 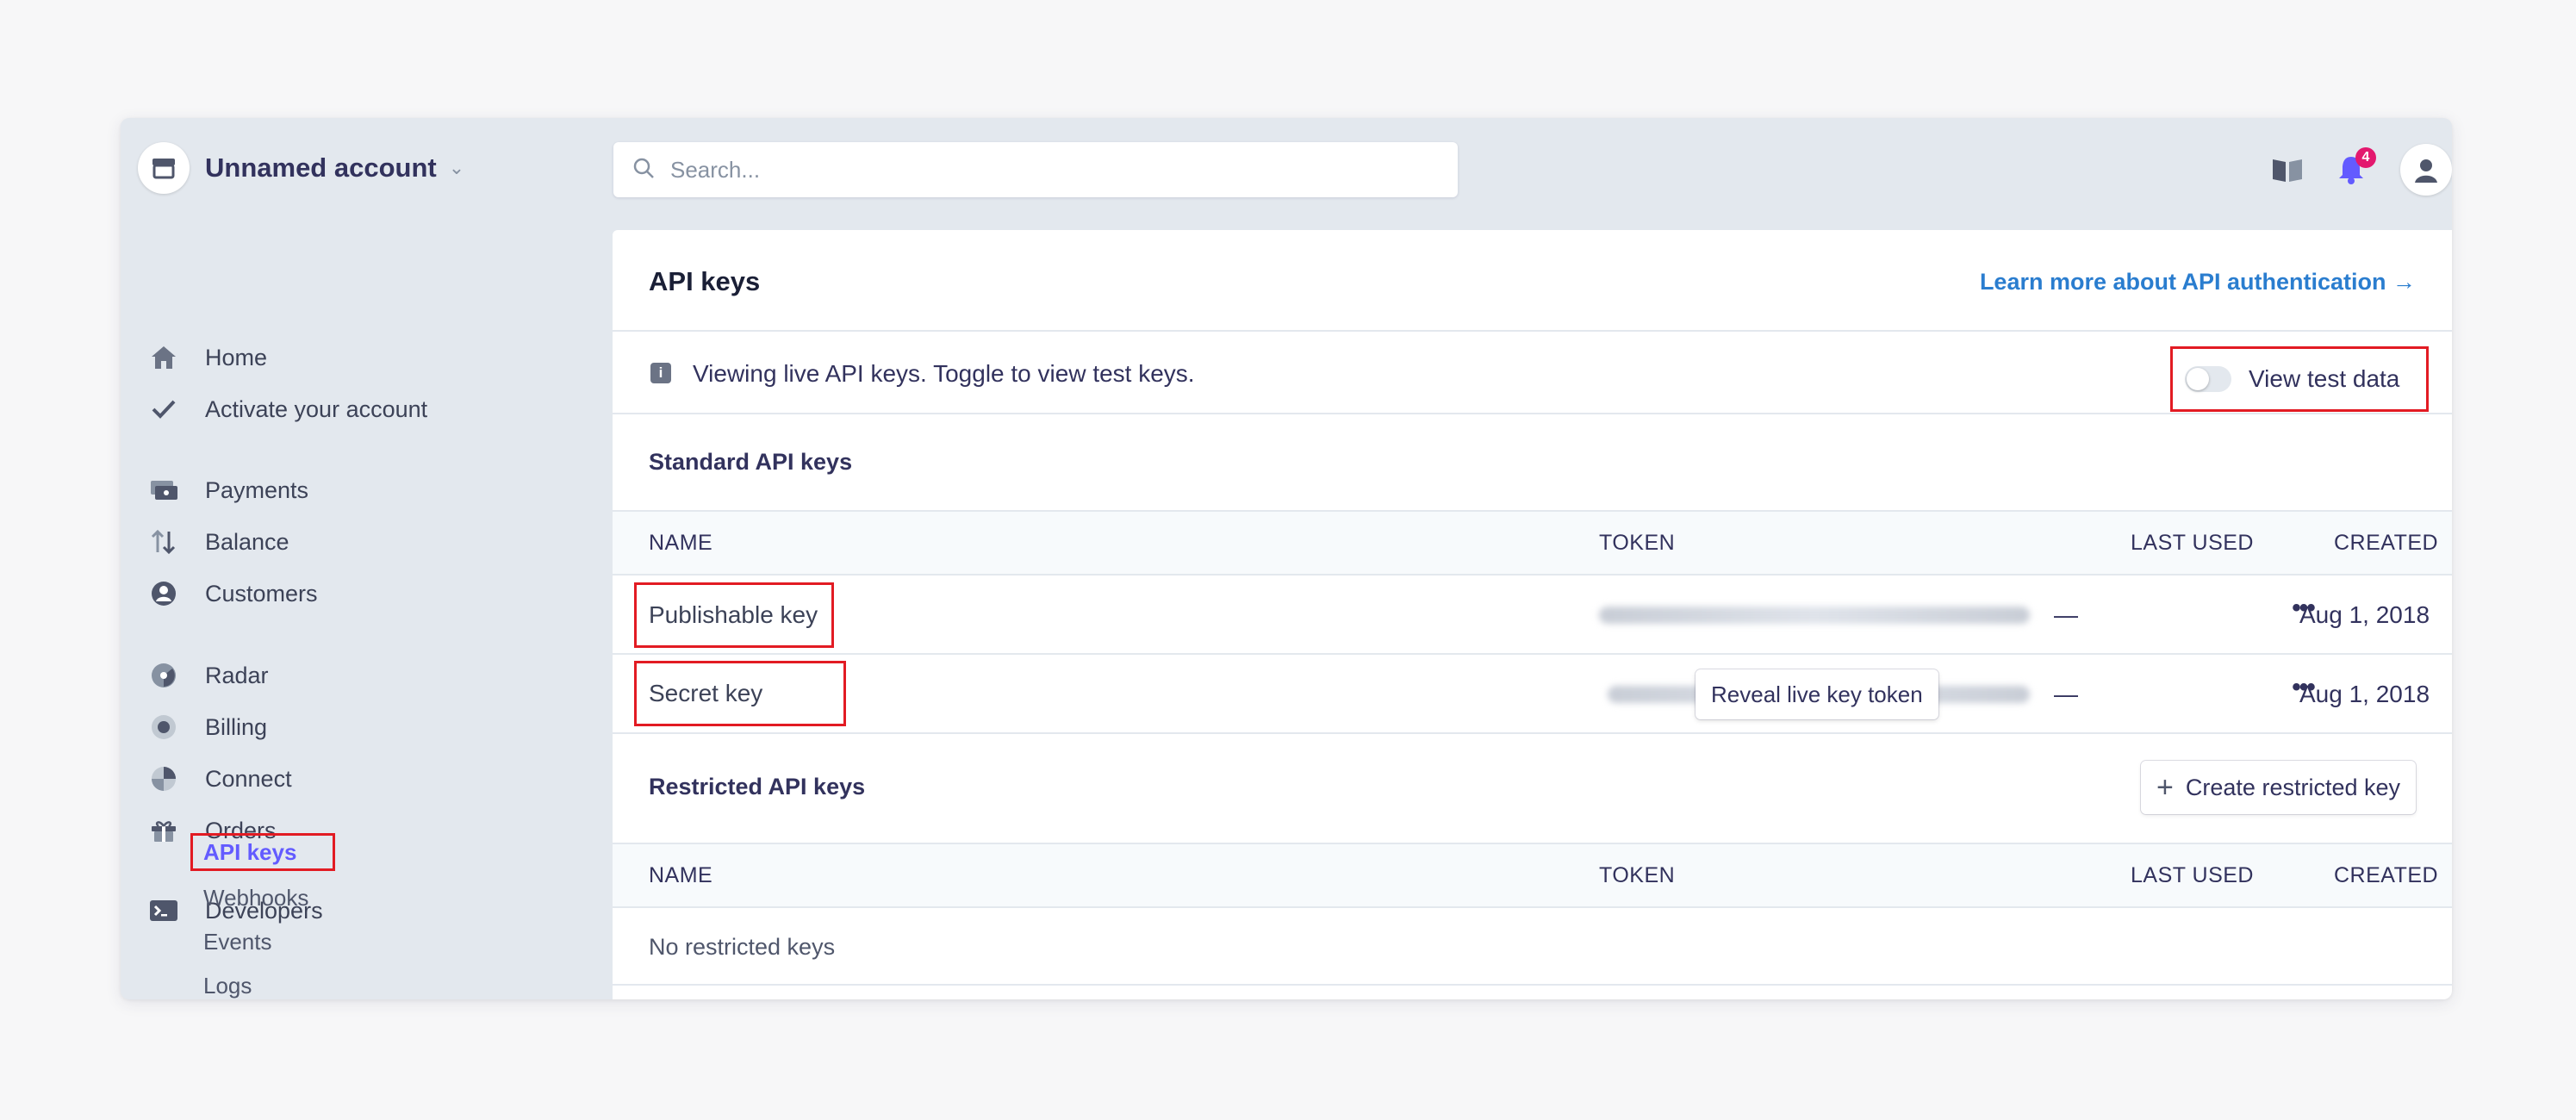 What do you see at coordinates (247, 542) in the screenshot?
I see `sidebar-item-label: Balance` at bounding box center [247, 542].